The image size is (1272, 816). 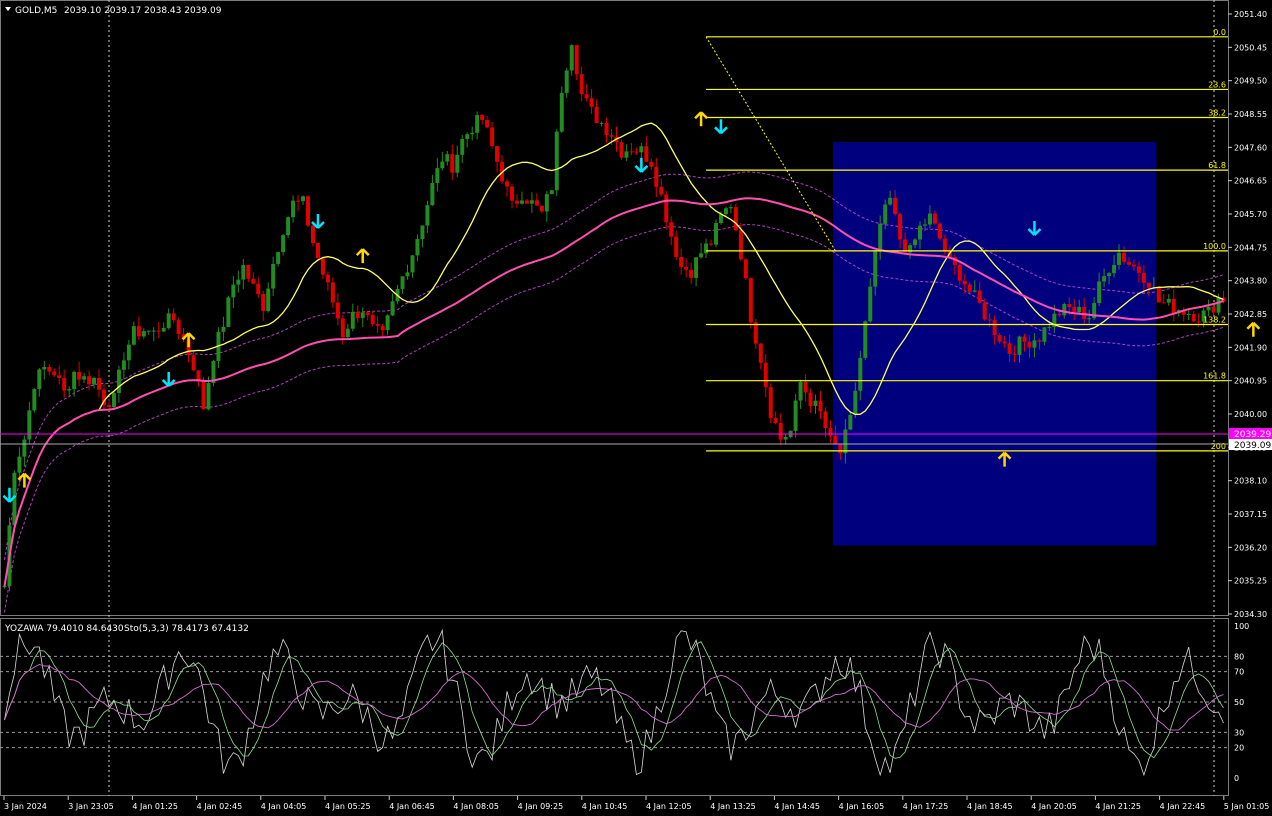 I want to click on time-tick-label: 3 Jan 23:05, so click(x=91, y=806).